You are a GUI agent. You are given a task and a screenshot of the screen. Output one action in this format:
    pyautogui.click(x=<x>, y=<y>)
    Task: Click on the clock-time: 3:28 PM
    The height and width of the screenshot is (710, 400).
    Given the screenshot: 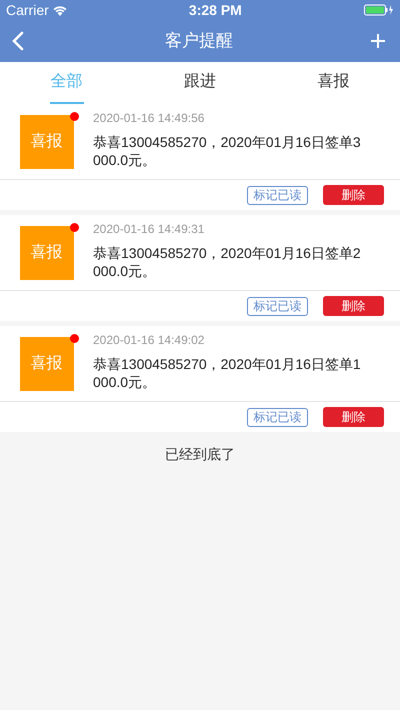 What is the action you would take?
    pyautogui.click(x=215, y=10)
    